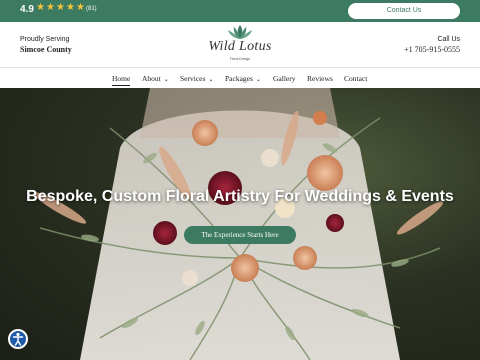 Image resolution: width=480 pixels, height=360 pixels. I want to click on logo-name: Wild Lotus, so click(240, 46).